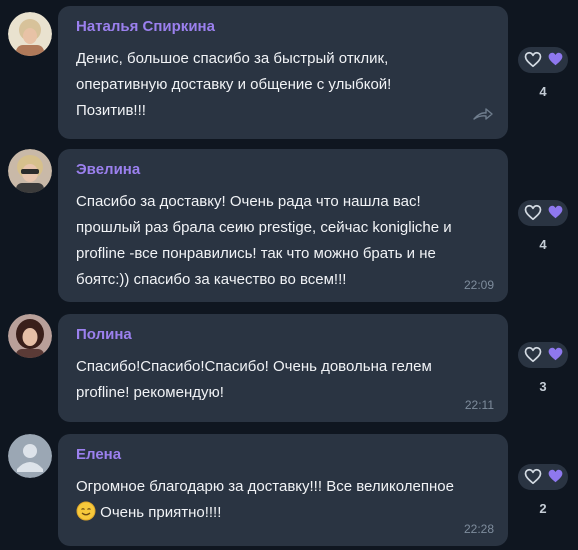 This screenshot has width=578, height=550. I want to click on default-avatar-icon, so click(30, 456).